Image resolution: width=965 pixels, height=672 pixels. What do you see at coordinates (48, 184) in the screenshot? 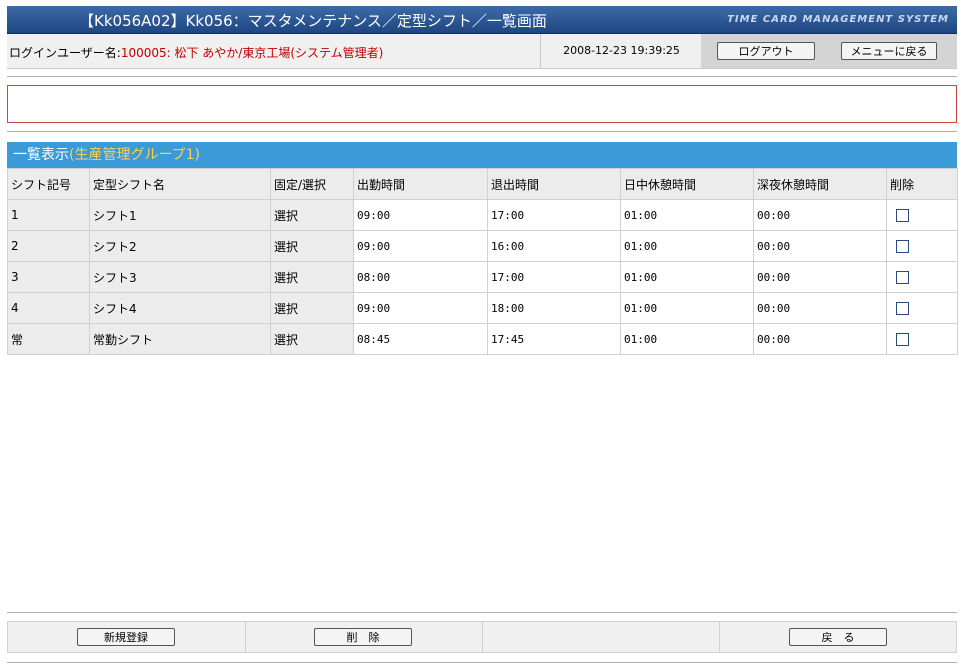
I see `col-header-shift-code: シフト記号` at bounding box center [48, 184].